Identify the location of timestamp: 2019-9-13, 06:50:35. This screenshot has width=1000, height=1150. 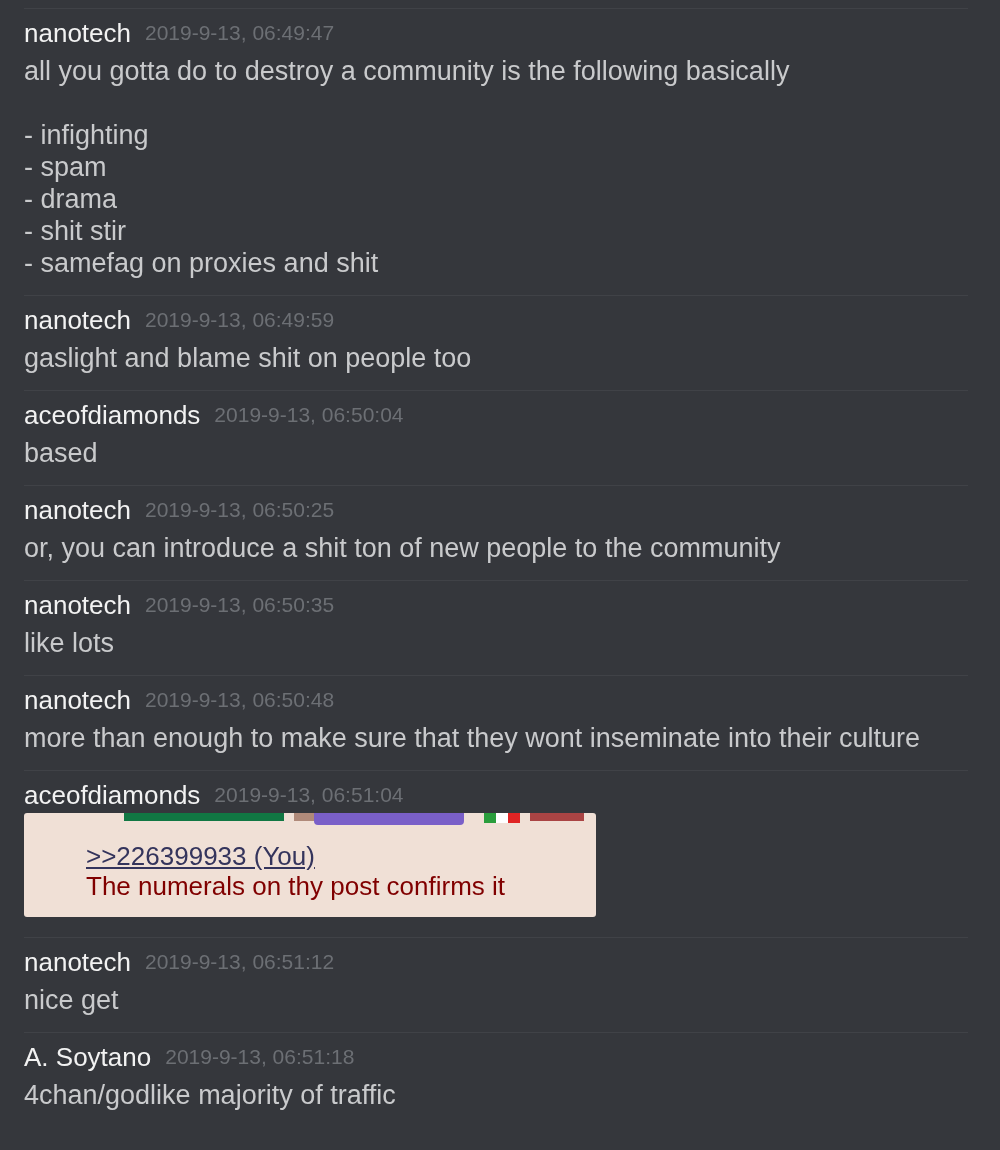
(240, 605).